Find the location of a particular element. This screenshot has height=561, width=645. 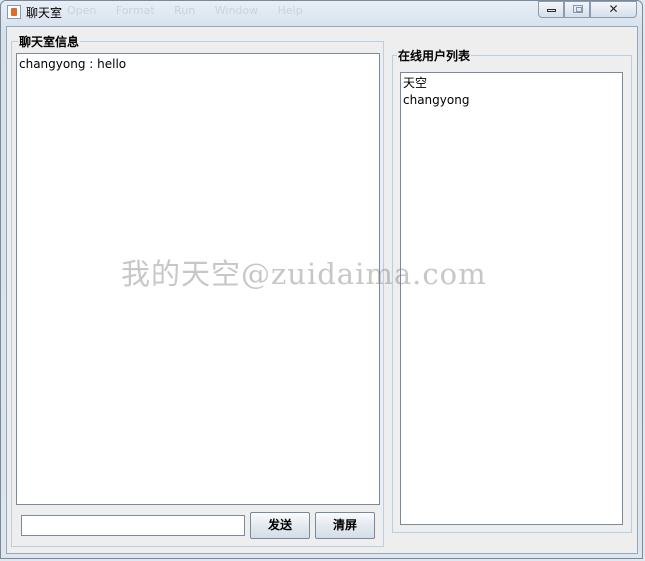

online-users-title: 在线用户列表 is located at coordinates (434, 56).